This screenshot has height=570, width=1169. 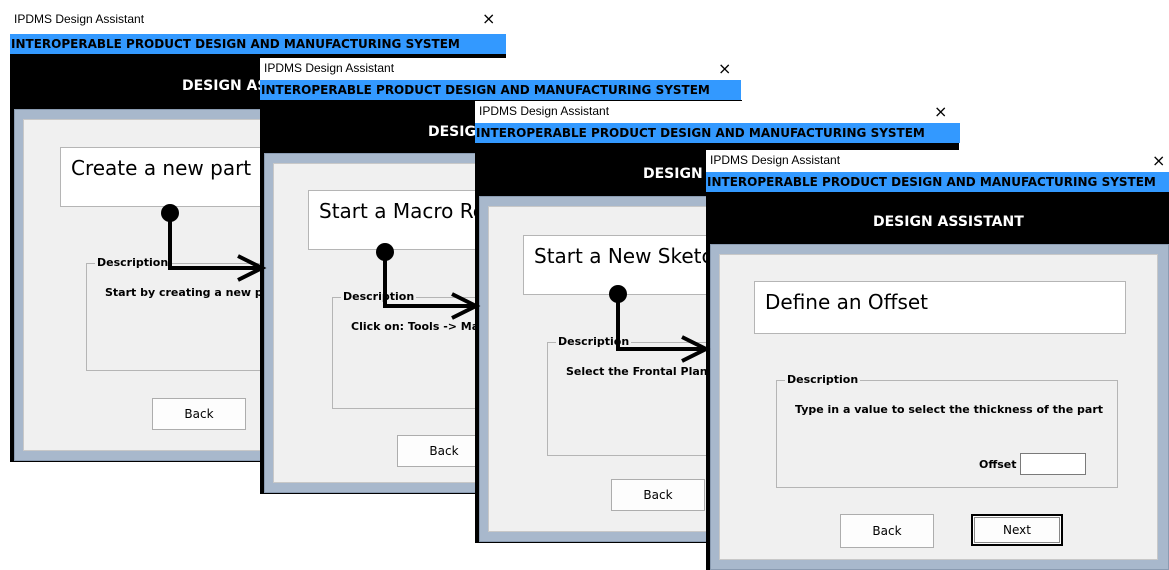 What do you see at coordinates (1053, 464) in the screenshot?
I see `offset-input` at bounding box center [1053, 464].